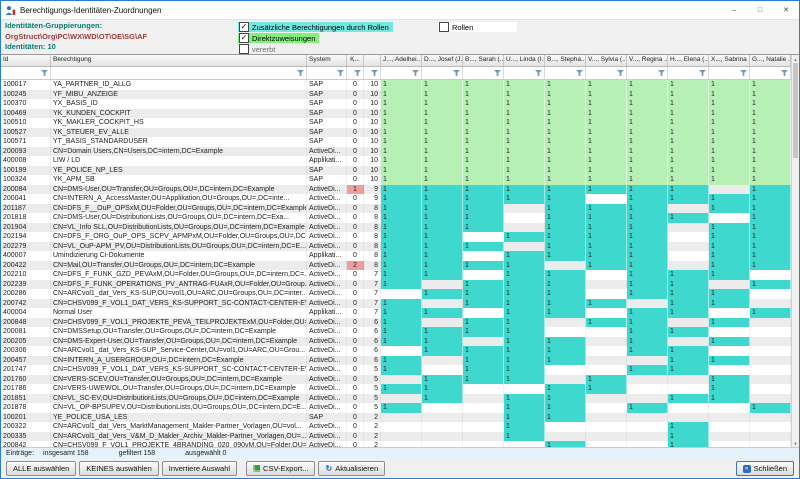 The image size is (800, 479). What do you see at coordinates (179, 60) in the screenshot?
I see `column-header: Berechtigung` at bounding box center [179, 60].